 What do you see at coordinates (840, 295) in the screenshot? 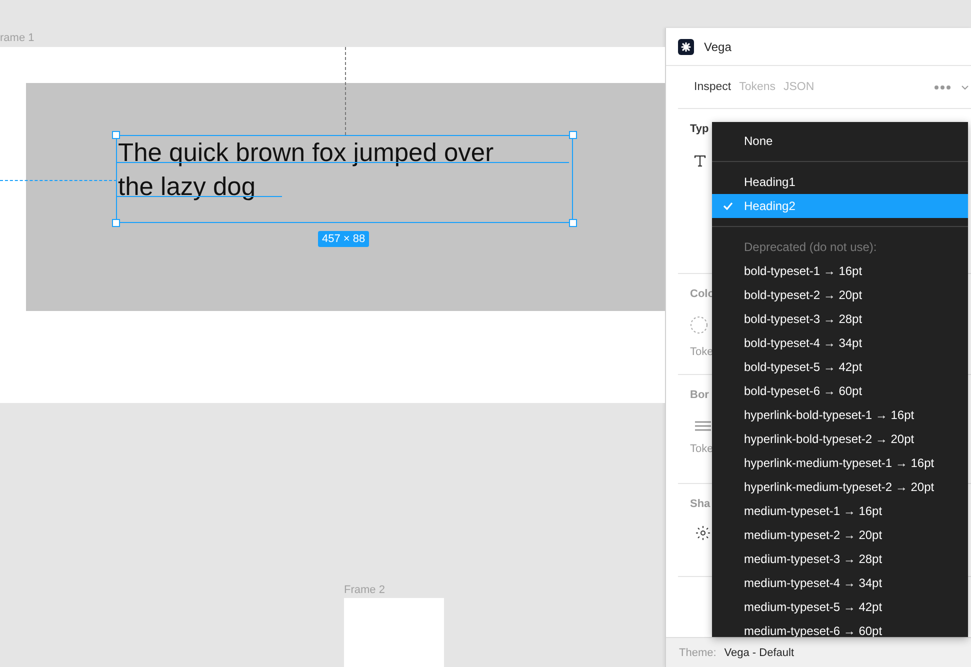
I see `menu-item: bold-typeset-2 → 20pt` at bounding box center [840, 295].